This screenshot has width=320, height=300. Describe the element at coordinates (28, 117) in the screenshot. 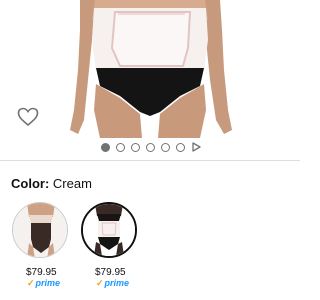

I see `heart-icon` at that location.